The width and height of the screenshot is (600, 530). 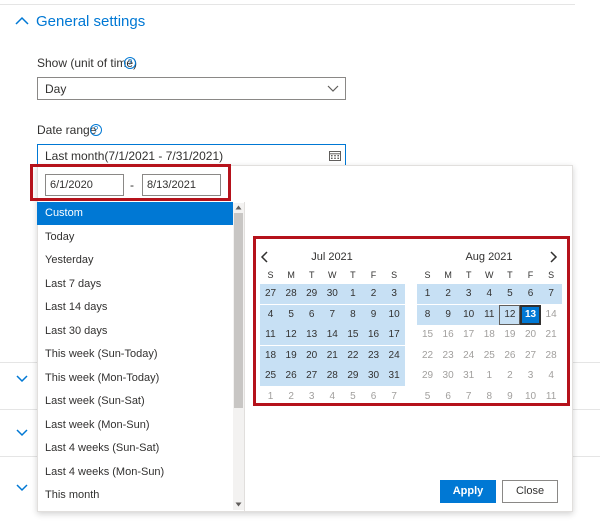 What do you see at coordinates (135, 378) in the screenshot?
I see `preset-item: This week (Mon-Today)` at bounding box center [135, 378].